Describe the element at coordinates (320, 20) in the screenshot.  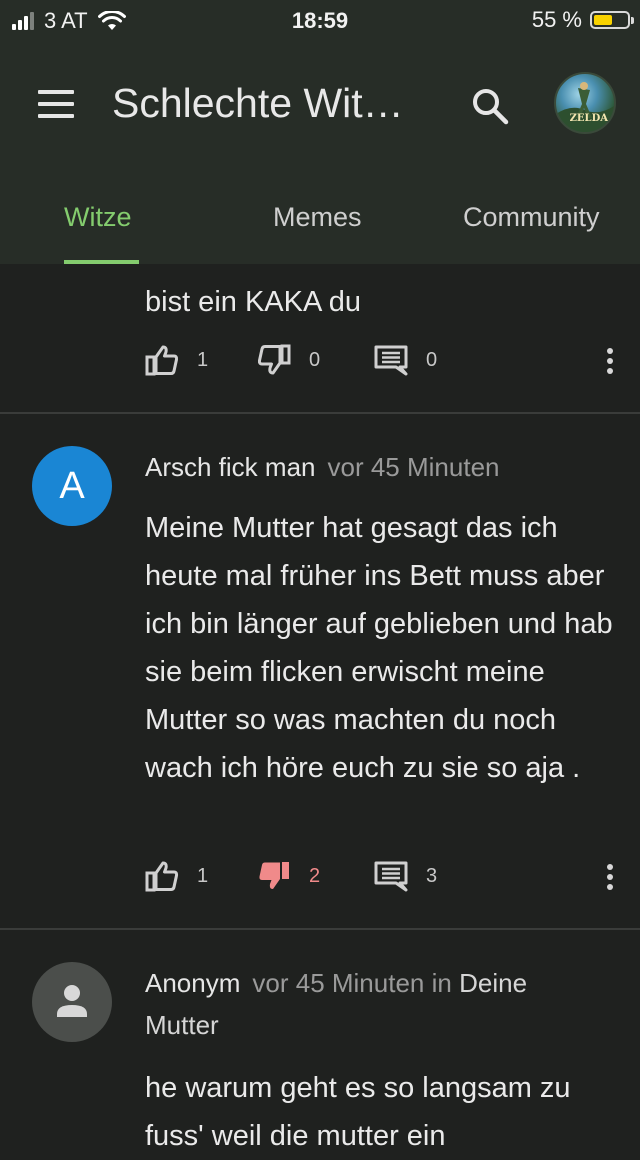
I see `status-bar: 3 AT 18:59 55 %` at that location.